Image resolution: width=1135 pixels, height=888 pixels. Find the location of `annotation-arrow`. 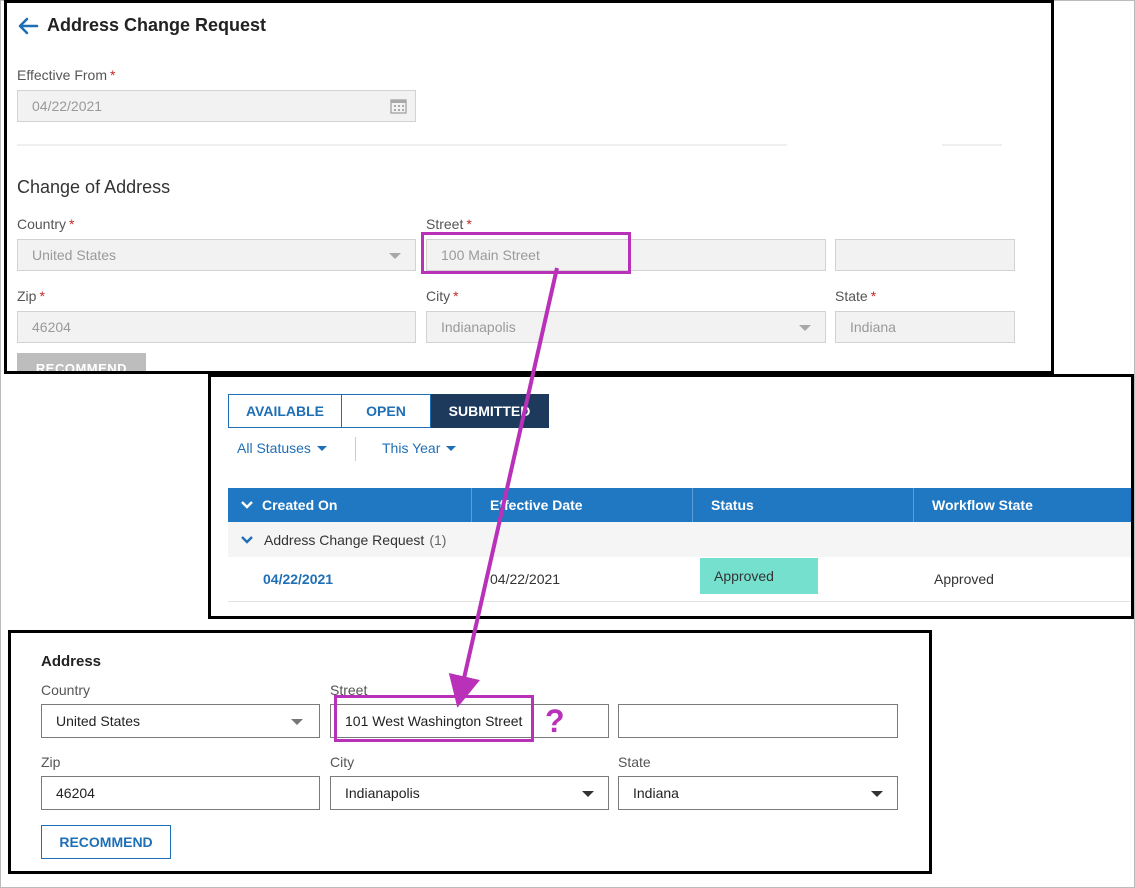

annotation-arrow is located at coordinates (503, 487).